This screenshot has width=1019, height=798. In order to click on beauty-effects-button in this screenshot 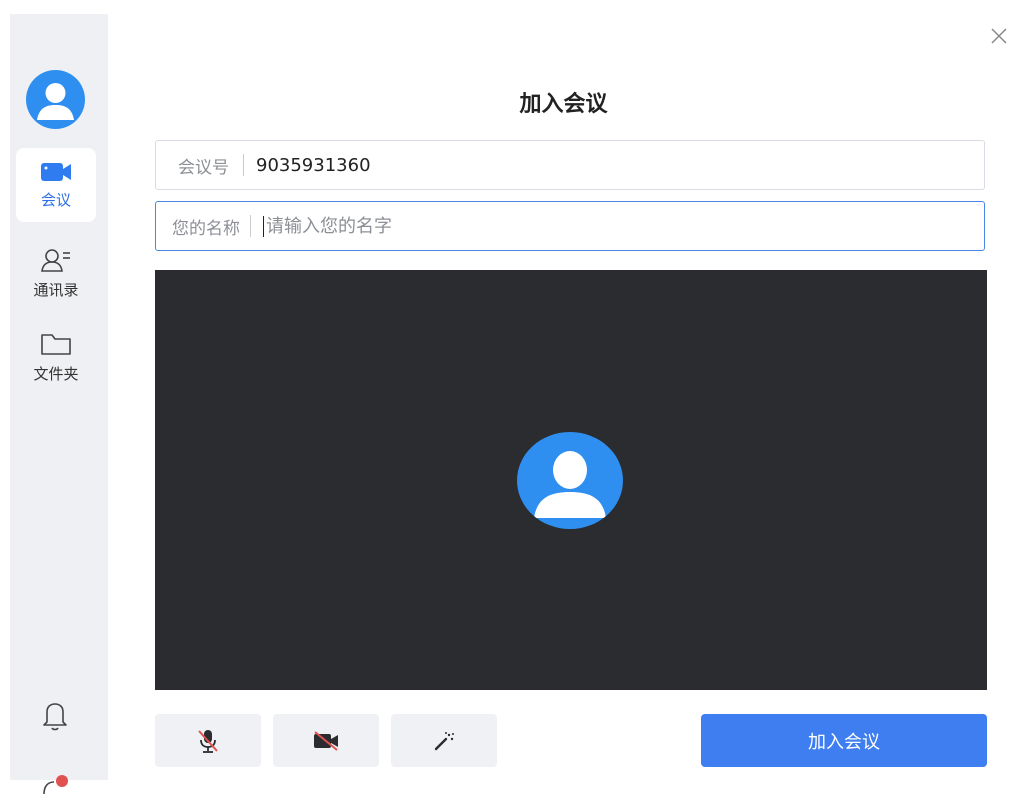, I will do `click(444, 740)`.